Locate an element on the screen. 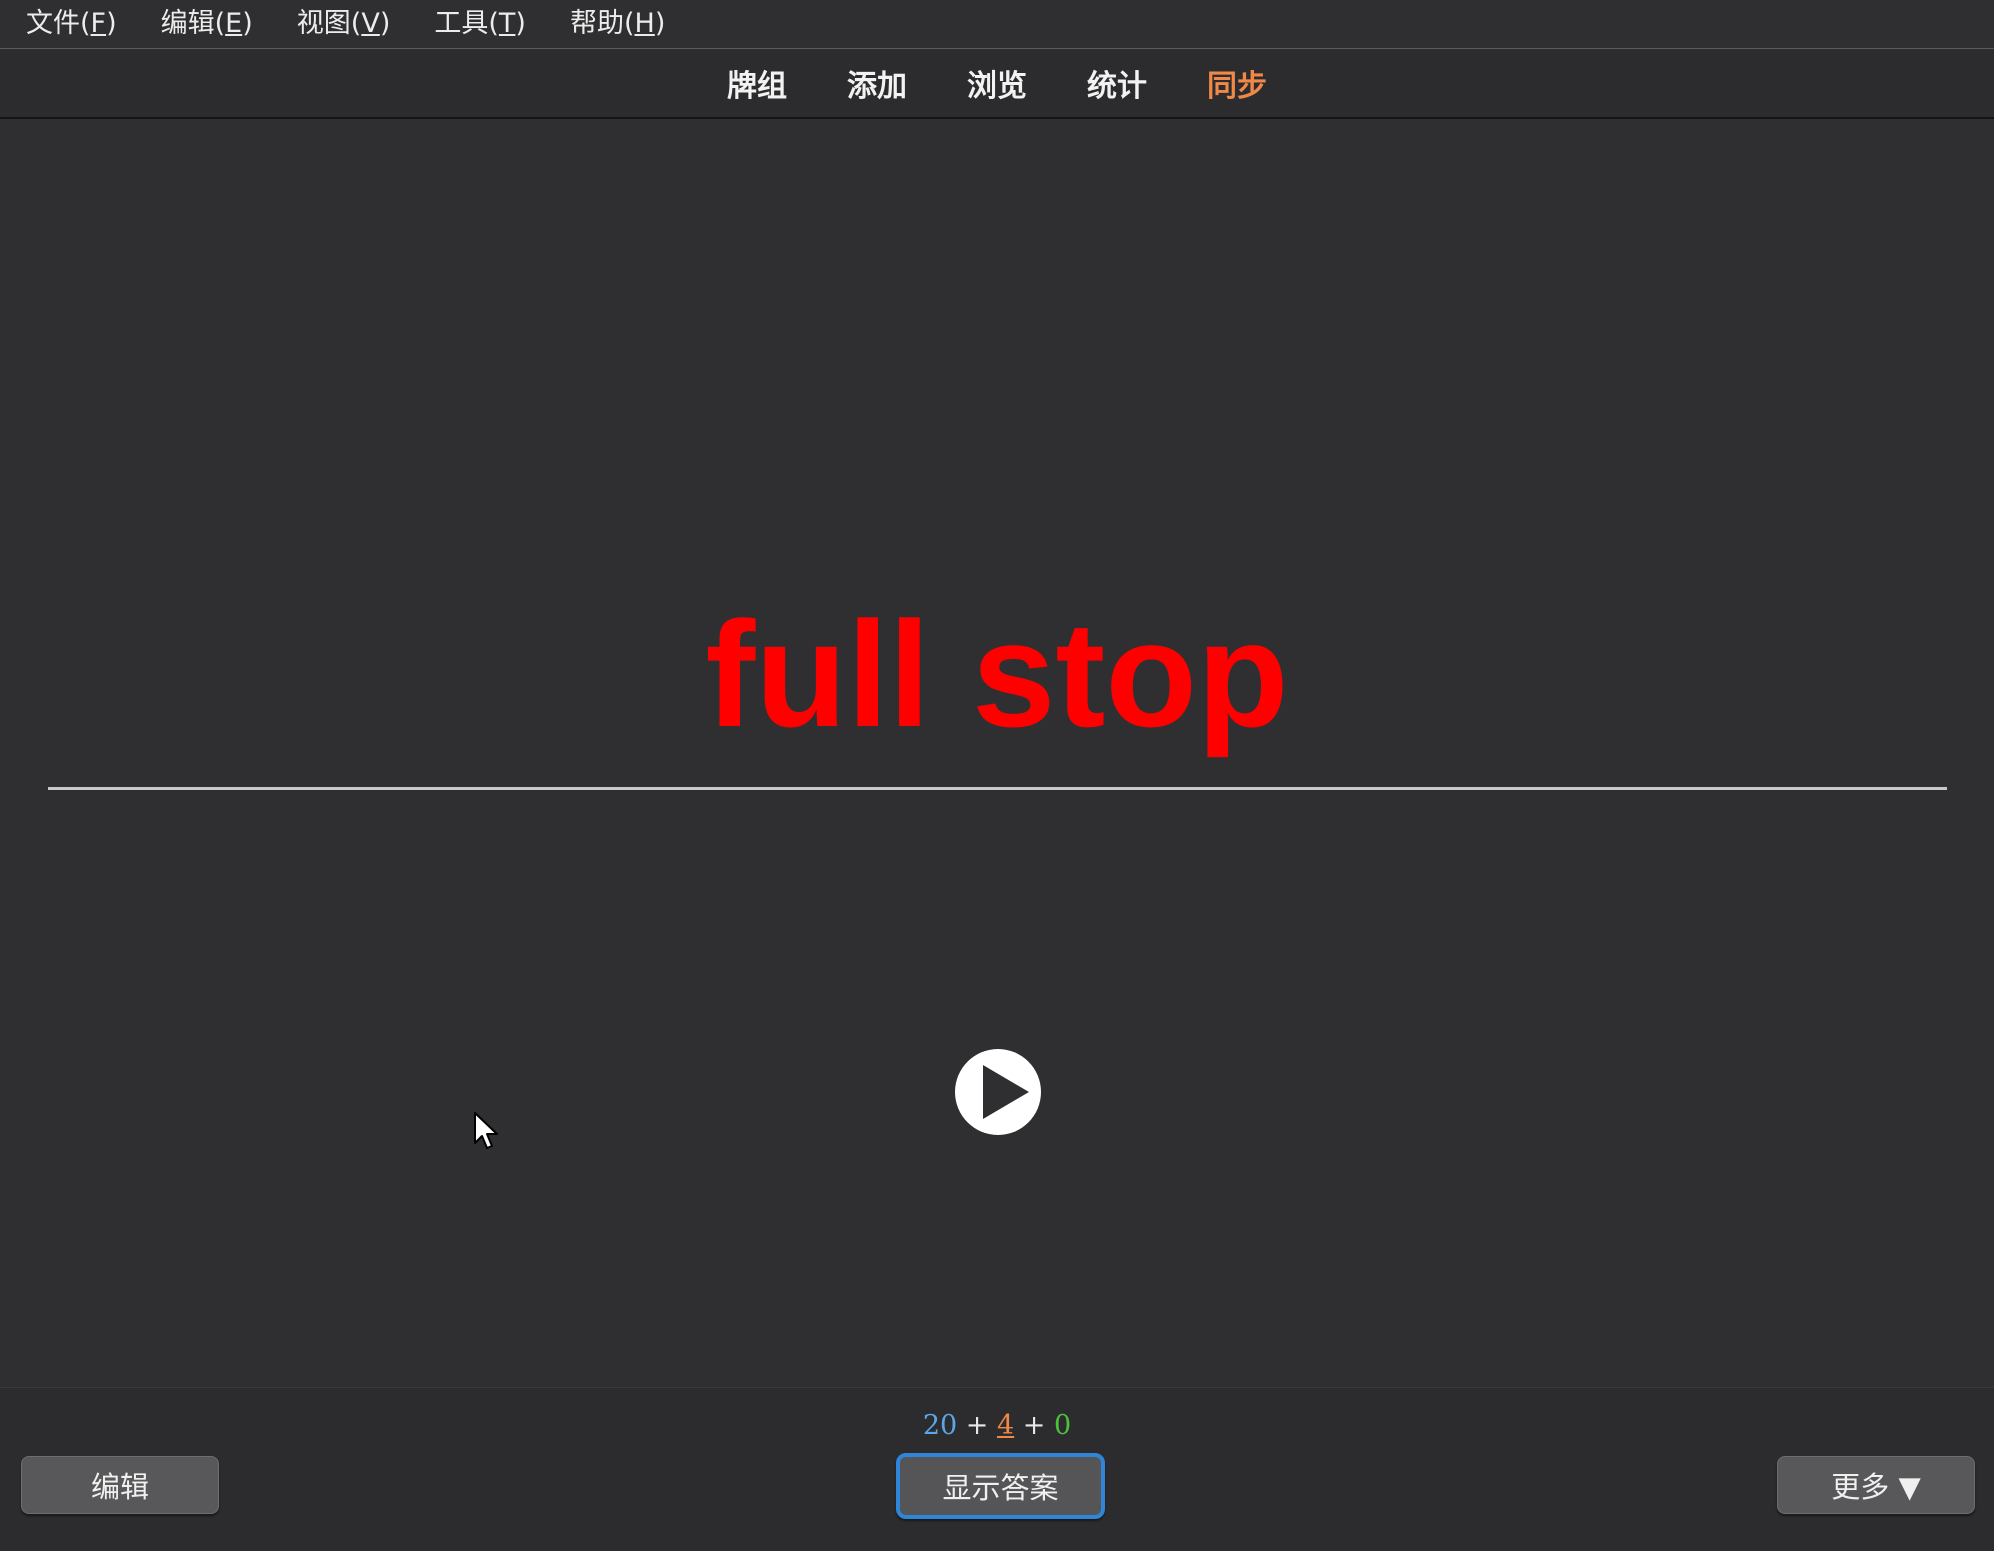  toolbar-stats-link: 统计 is located at coordinates (1117, 83).